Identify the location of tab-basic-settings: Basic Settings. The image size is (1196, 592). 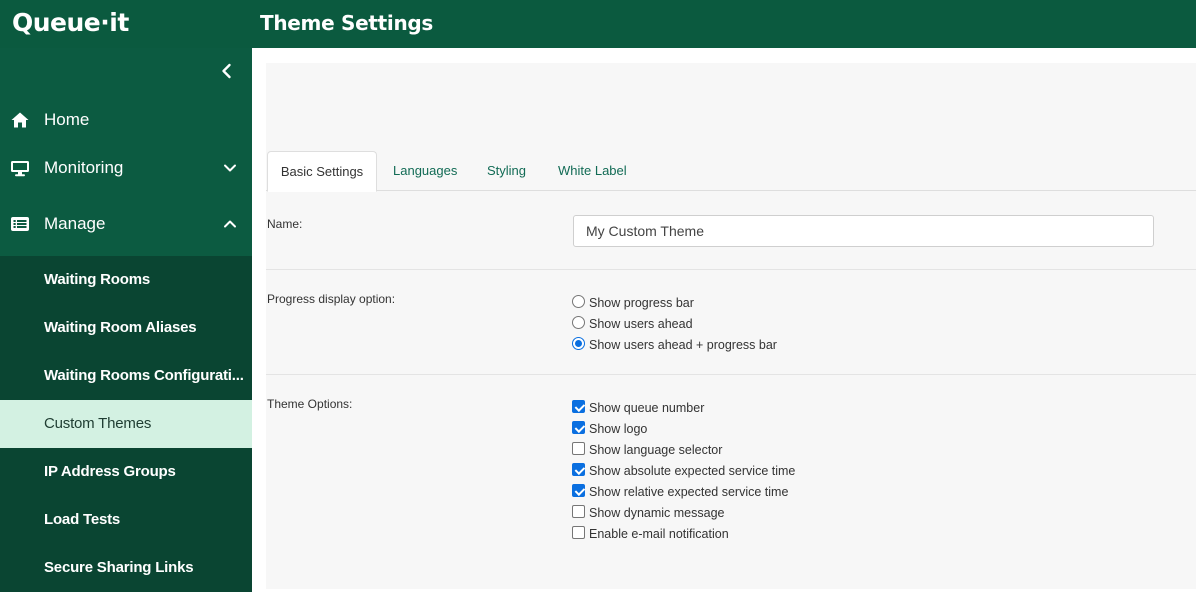
(322, 171).